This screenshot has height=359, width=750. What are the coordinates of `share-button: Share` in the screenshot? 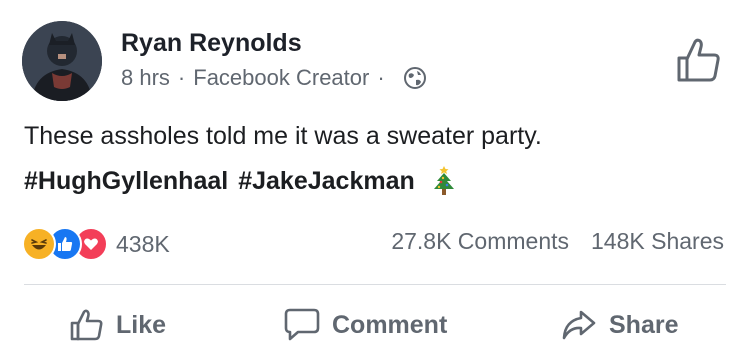 It's located at (619, 325).